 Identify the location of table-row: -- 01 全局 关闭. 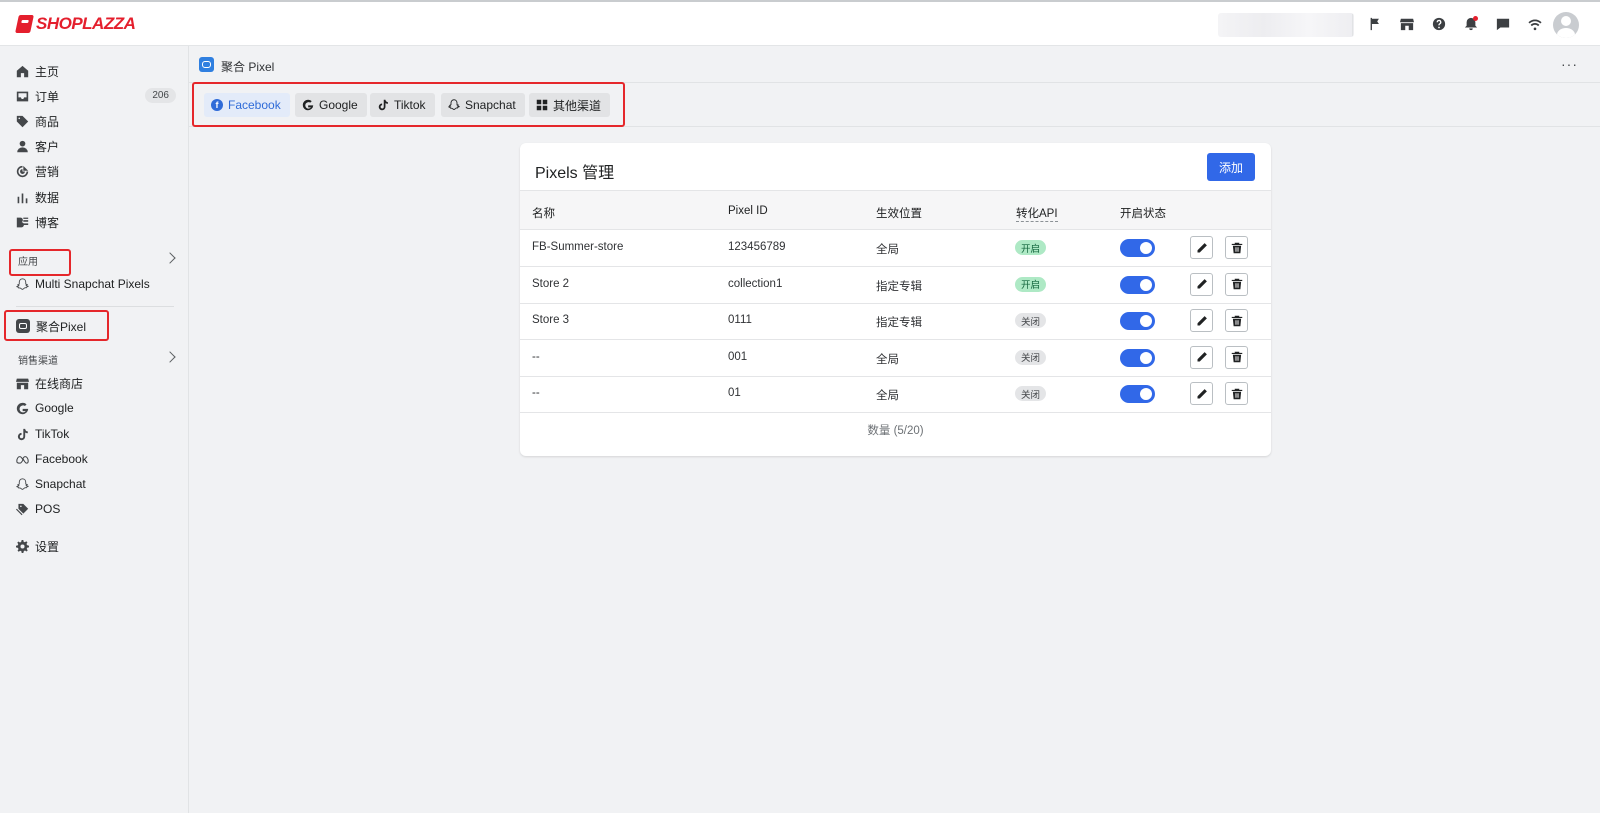
(895, 394).